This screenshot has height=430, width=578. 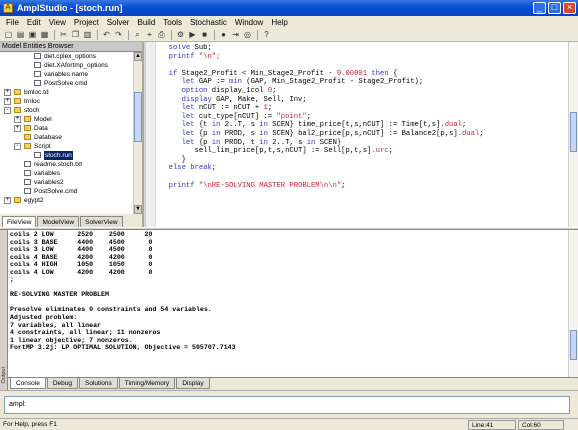 What do you see at coordinates (161, 35) in the screenshot?
I see `print-icon: ⎙` at bounding box center [161, 35].